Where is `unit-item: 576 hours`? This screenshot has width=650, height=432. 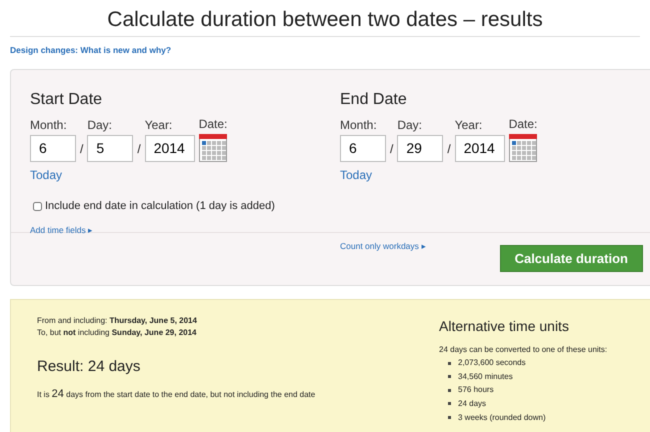 unit-item: 576 hours is located at coordinates (476, 390).